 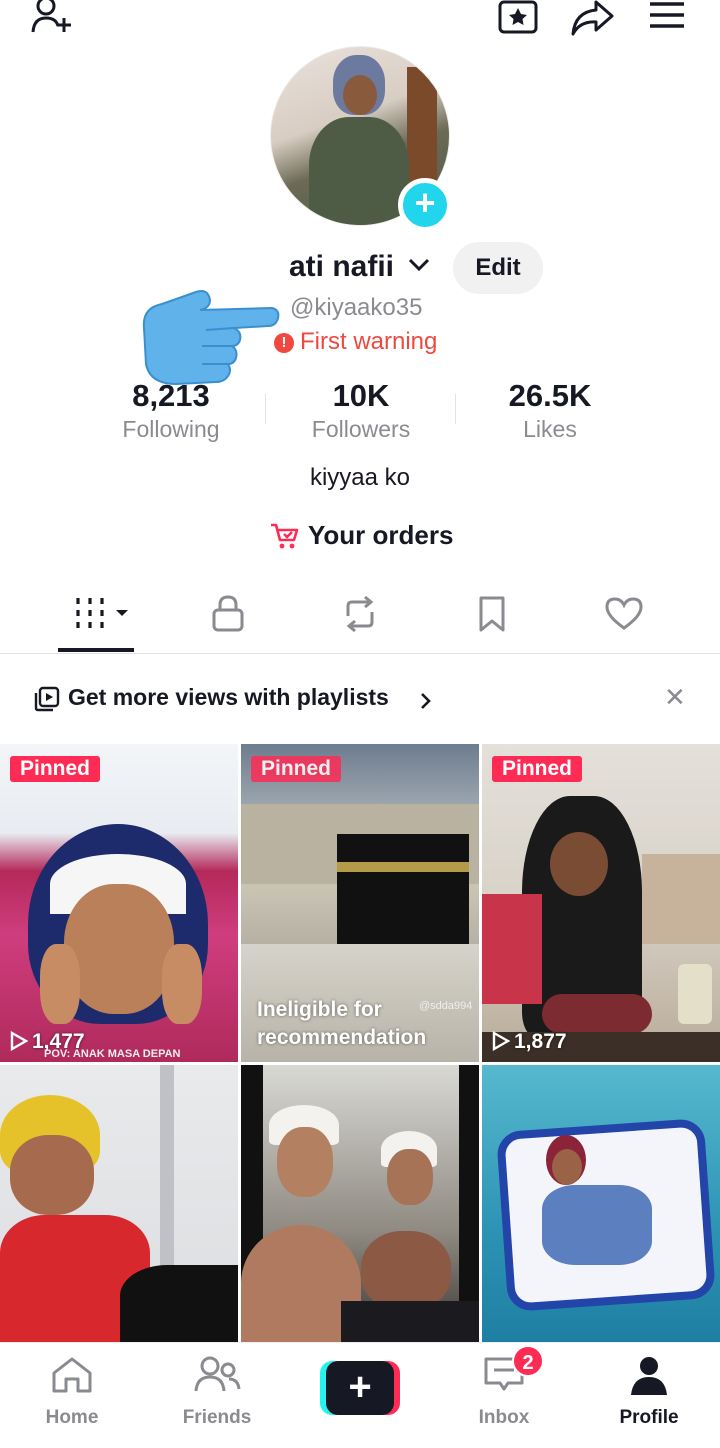 What do you see at coordinates (540, 1041) in the screenshot?
I see `view-count-value: 1,877` at bounding box center [540, 1041].